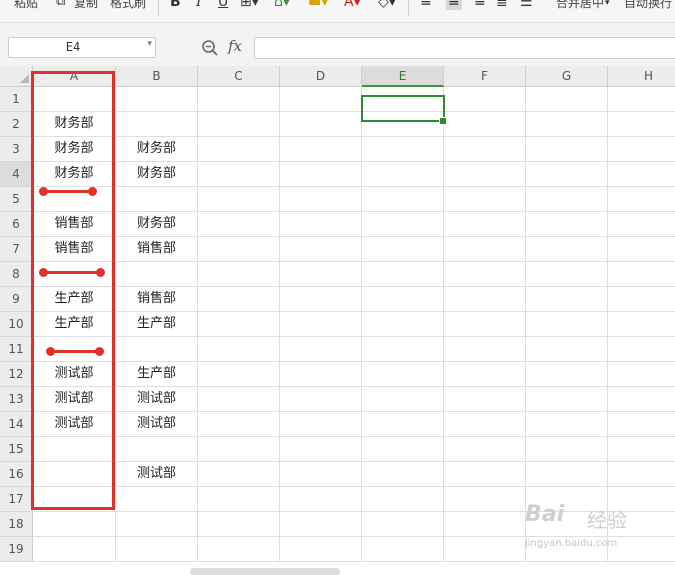  Describe the element at coordinates (567, 399) in the screenshot. I see `cell-g13` at that location.